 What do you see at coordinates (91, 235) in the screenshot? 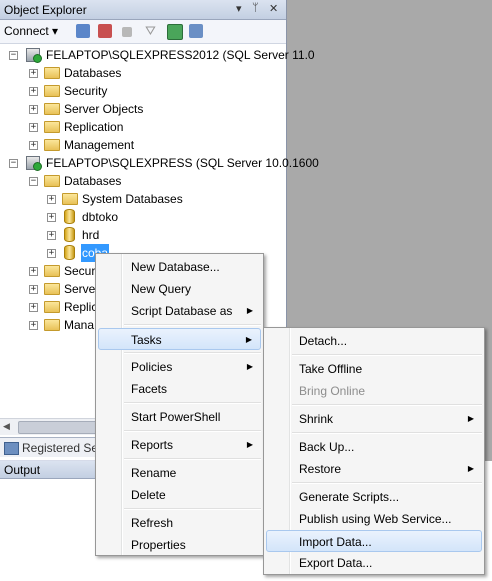
I see `tree-label: hrd` at bounding box center [91, 235].